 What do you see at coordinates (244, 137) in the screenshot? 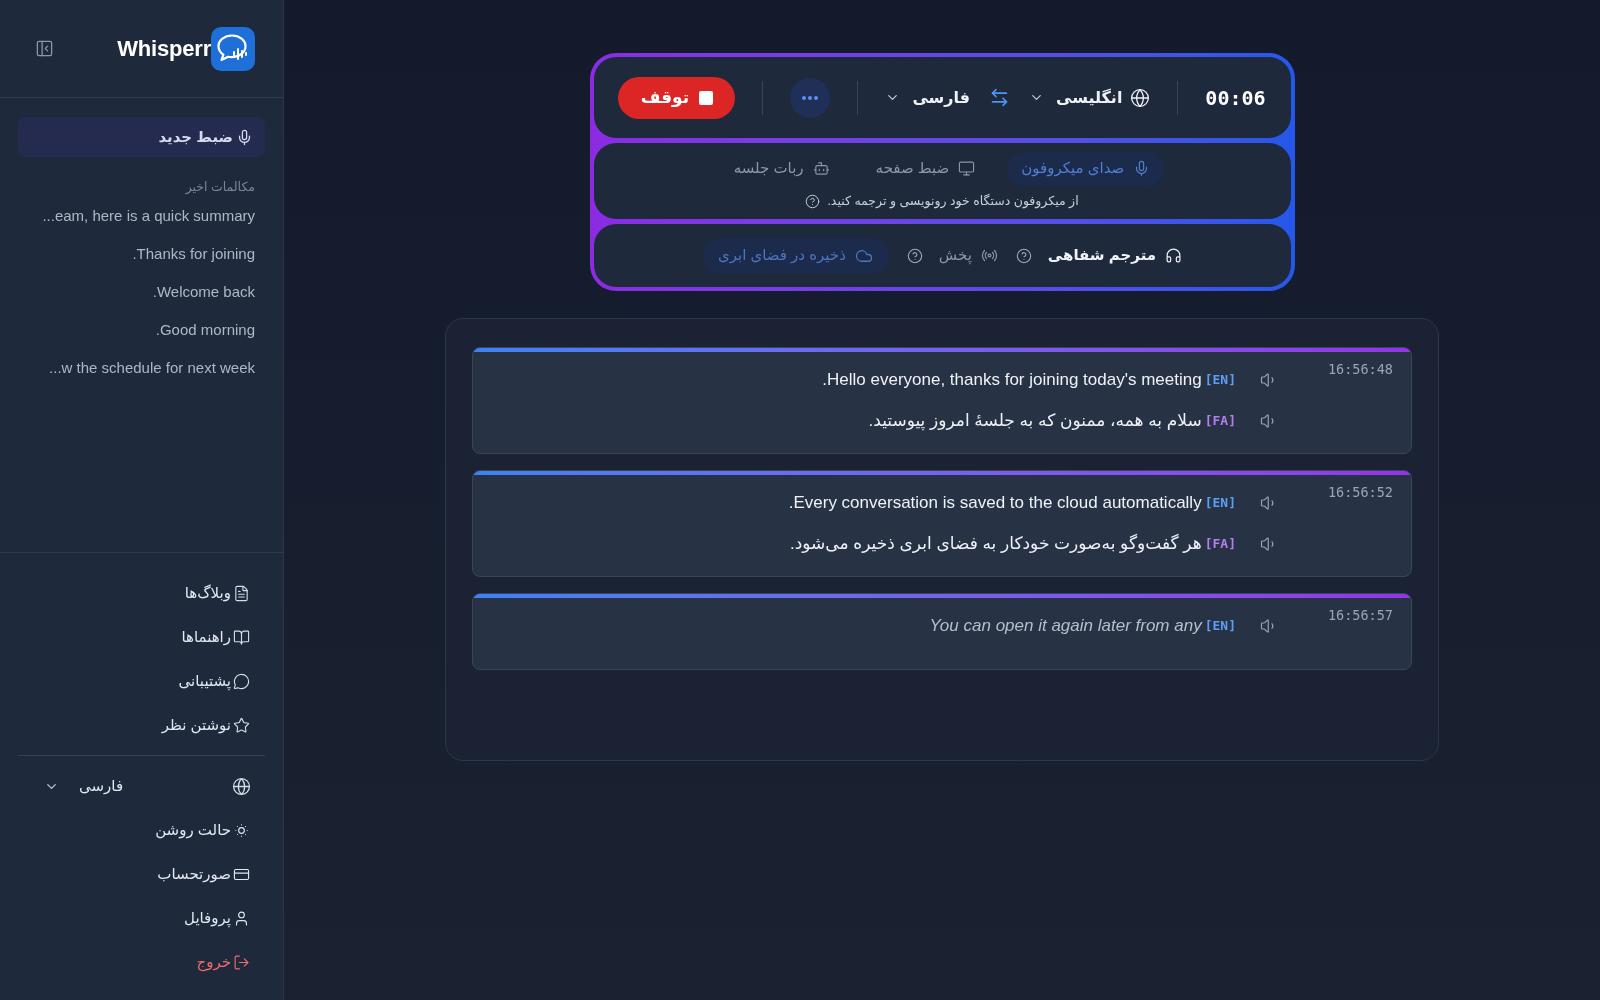
I see `microphone-icon` at bounding box center [244, 137].